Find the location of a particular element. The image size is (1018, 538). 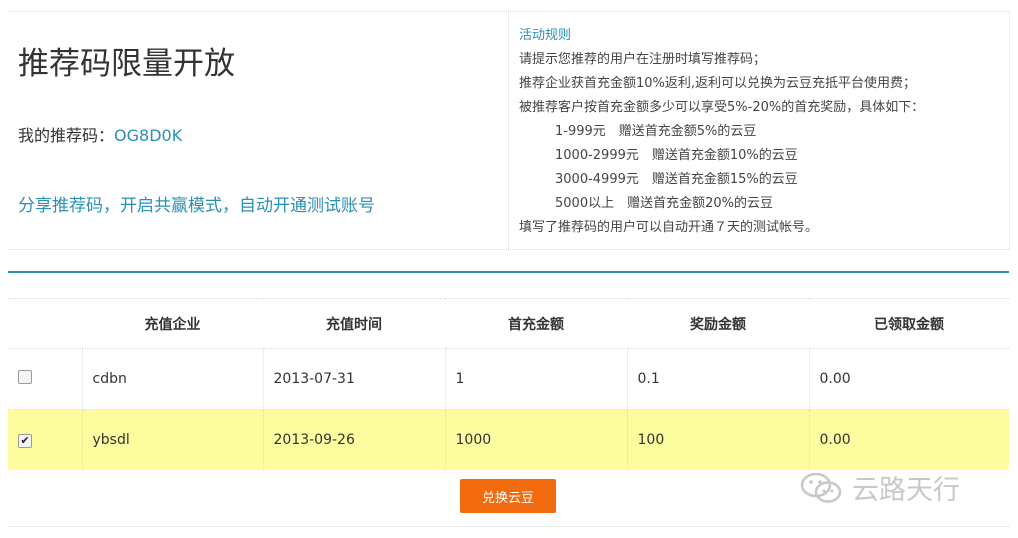

share-referral-link: 分享推荐码，开启共赢模式，自动开通测试账号 is located at coordinates (196, 203).